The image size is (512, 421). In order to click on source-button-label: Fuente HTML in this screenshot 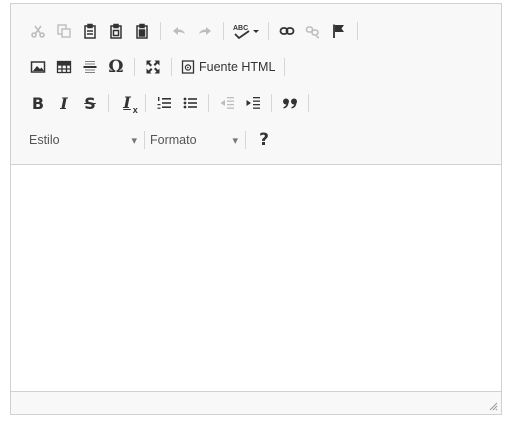, I will do `click(237, 67)`.